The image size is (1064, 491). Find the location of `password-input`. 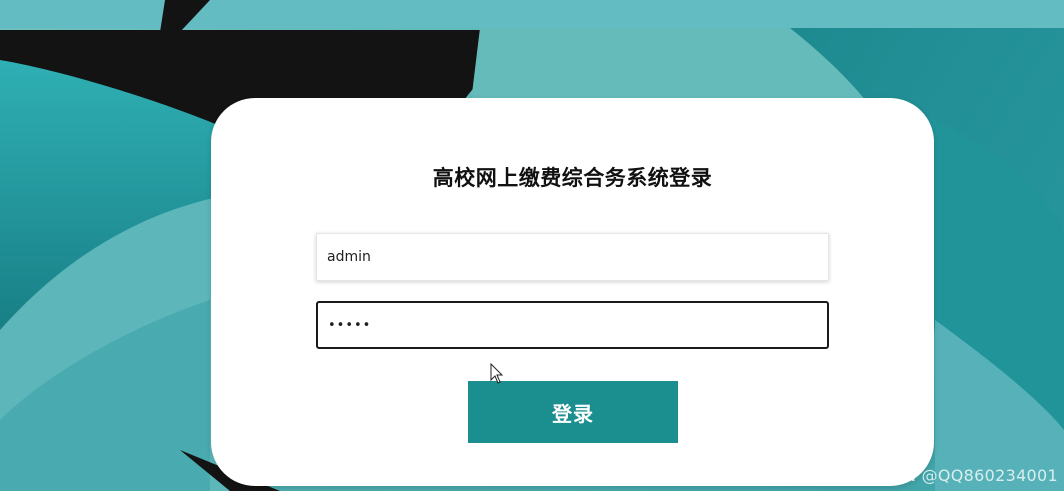

password-input is located at coordinates (572, 325).